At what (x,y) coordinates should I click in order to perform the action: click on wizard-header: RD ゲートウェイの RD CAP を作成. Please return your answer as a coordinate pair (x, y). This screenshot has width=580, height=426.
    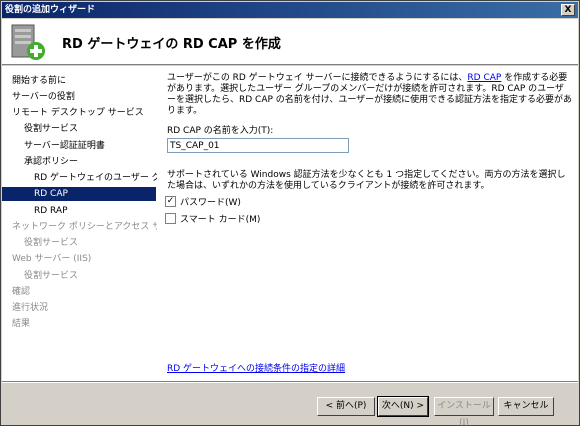
    Looking at the image, I should click on (290, 42).